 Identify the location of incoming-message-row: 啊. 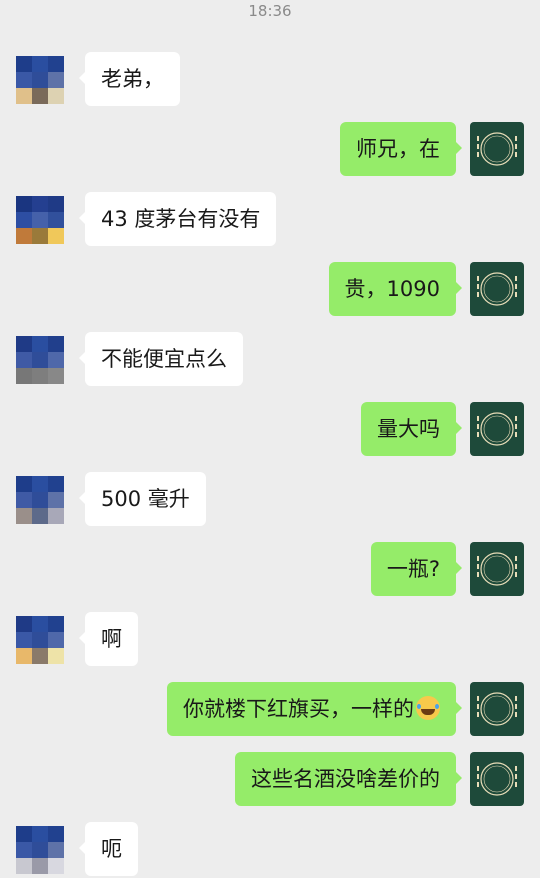
(270, 640).